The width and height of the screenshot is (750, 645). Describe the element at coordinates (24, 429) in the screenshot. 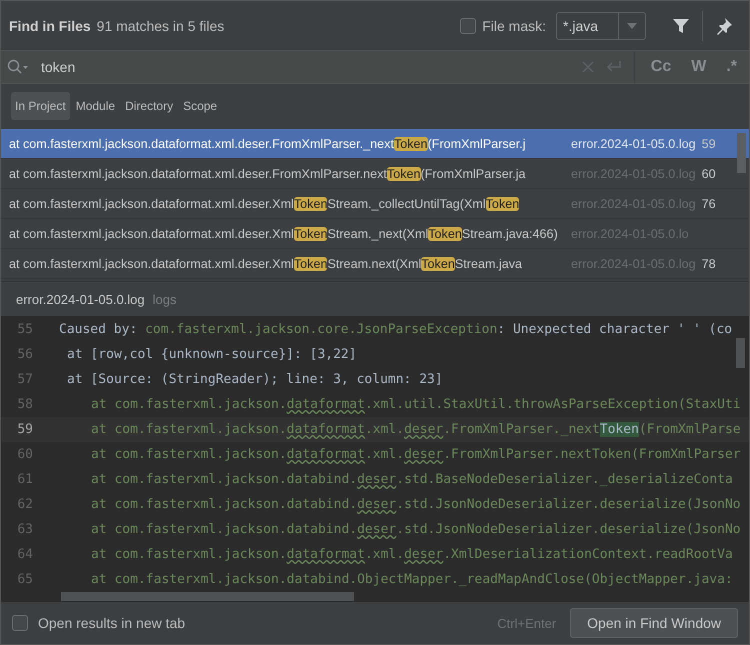

I see `line-number: 59` at that location.